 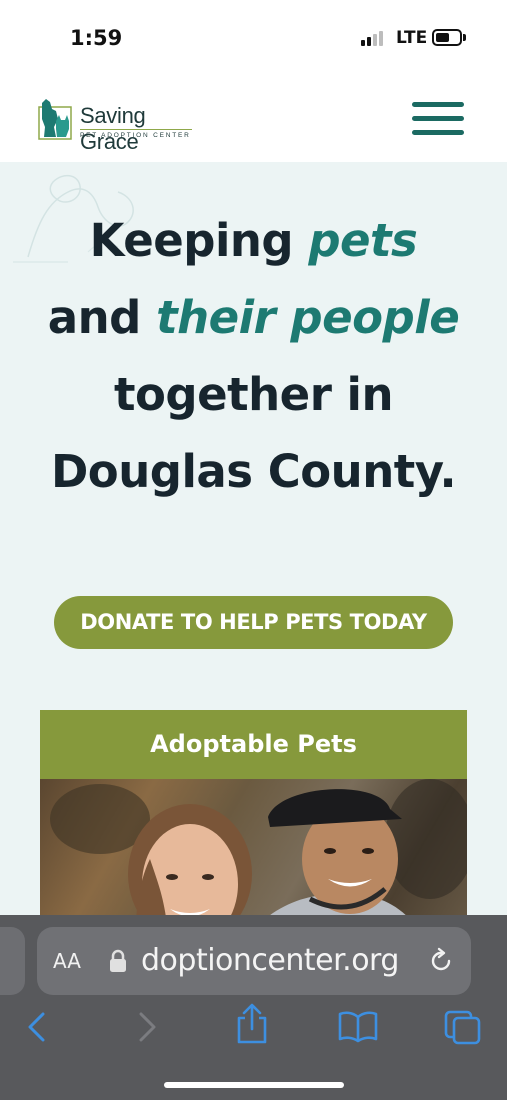 What do you see at coordinates (253, 471) in the screenshot?
I see `headline-text: Douglas County.` at bounding box center [253, 471].